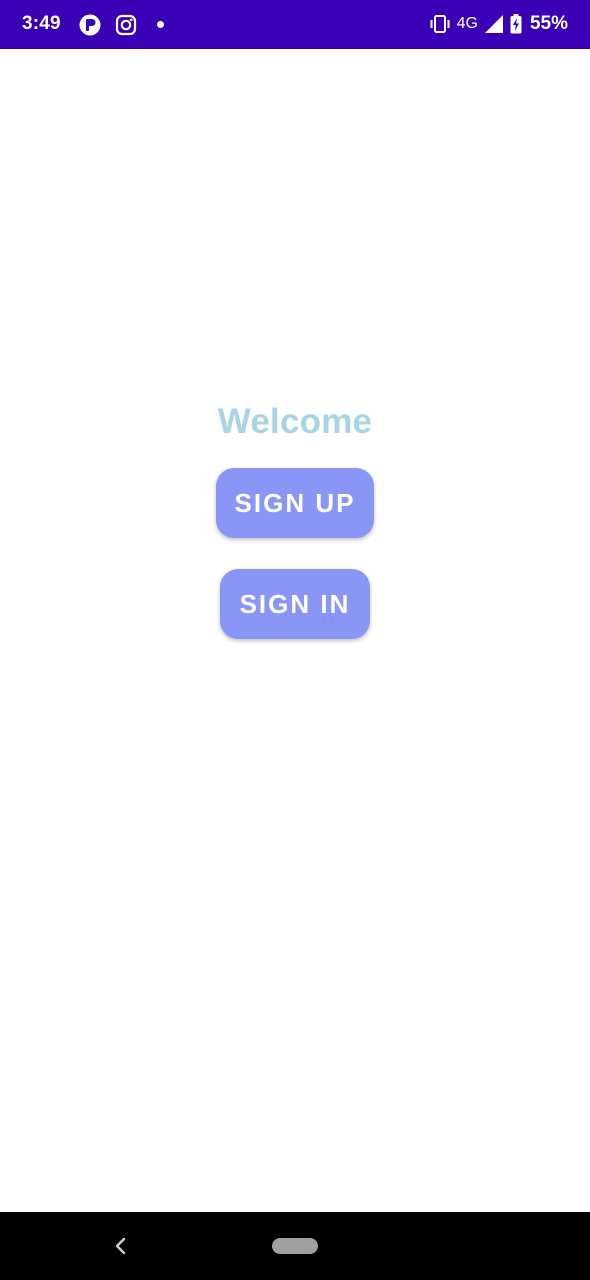  I want to click on vibrate-icon, so click(440, 24).